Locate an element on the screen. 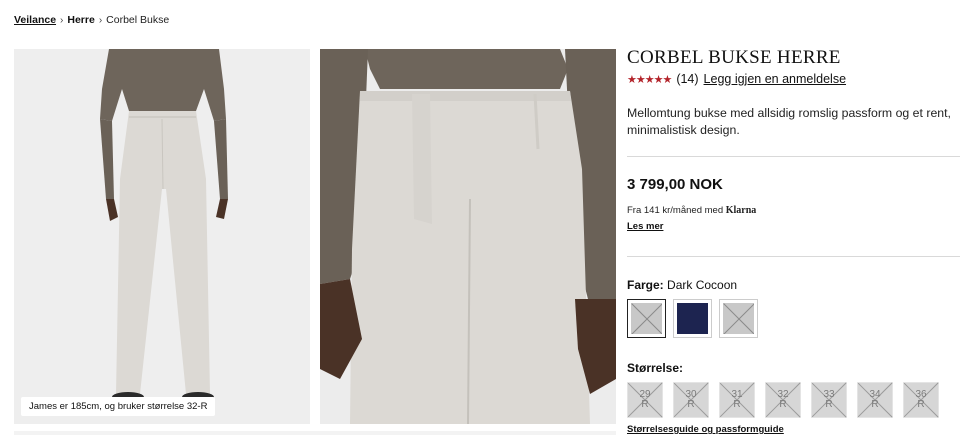 This screenshot has width=960, height=435. color-label: Farge: is located at coordinates (645, 285).